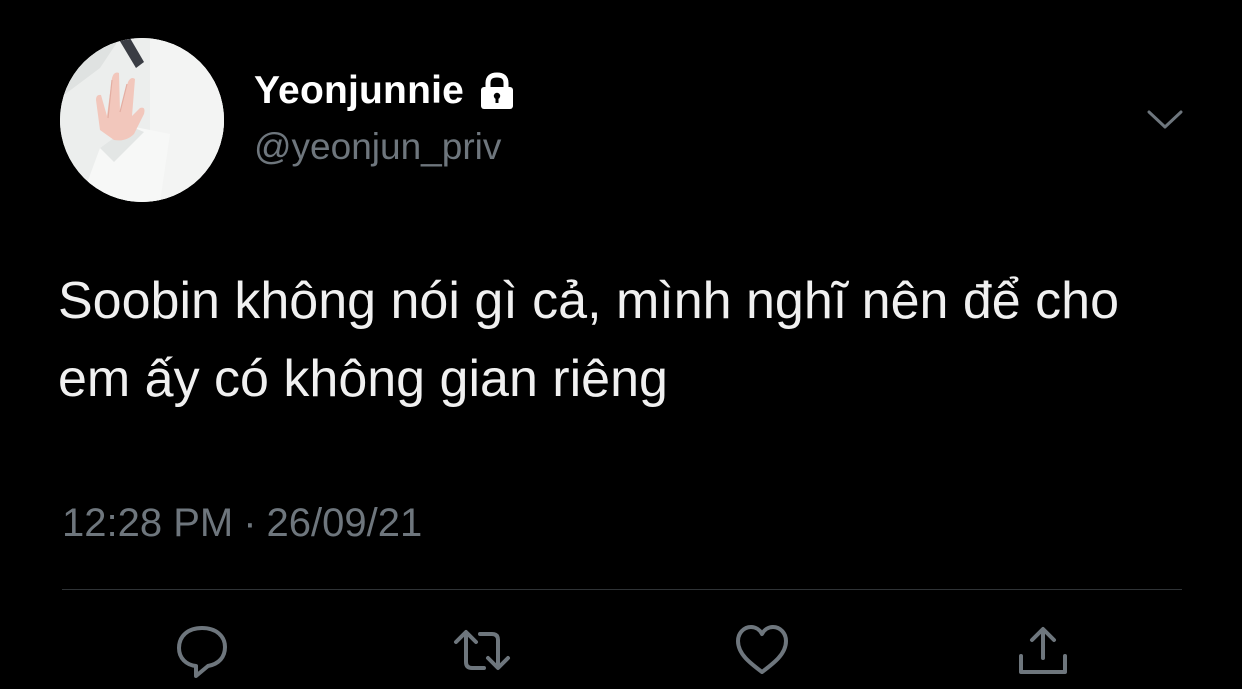  Describe the element at coordinates (148, 523) in the screenshot. I see `tweet-time: 12:28 PM` at that location.